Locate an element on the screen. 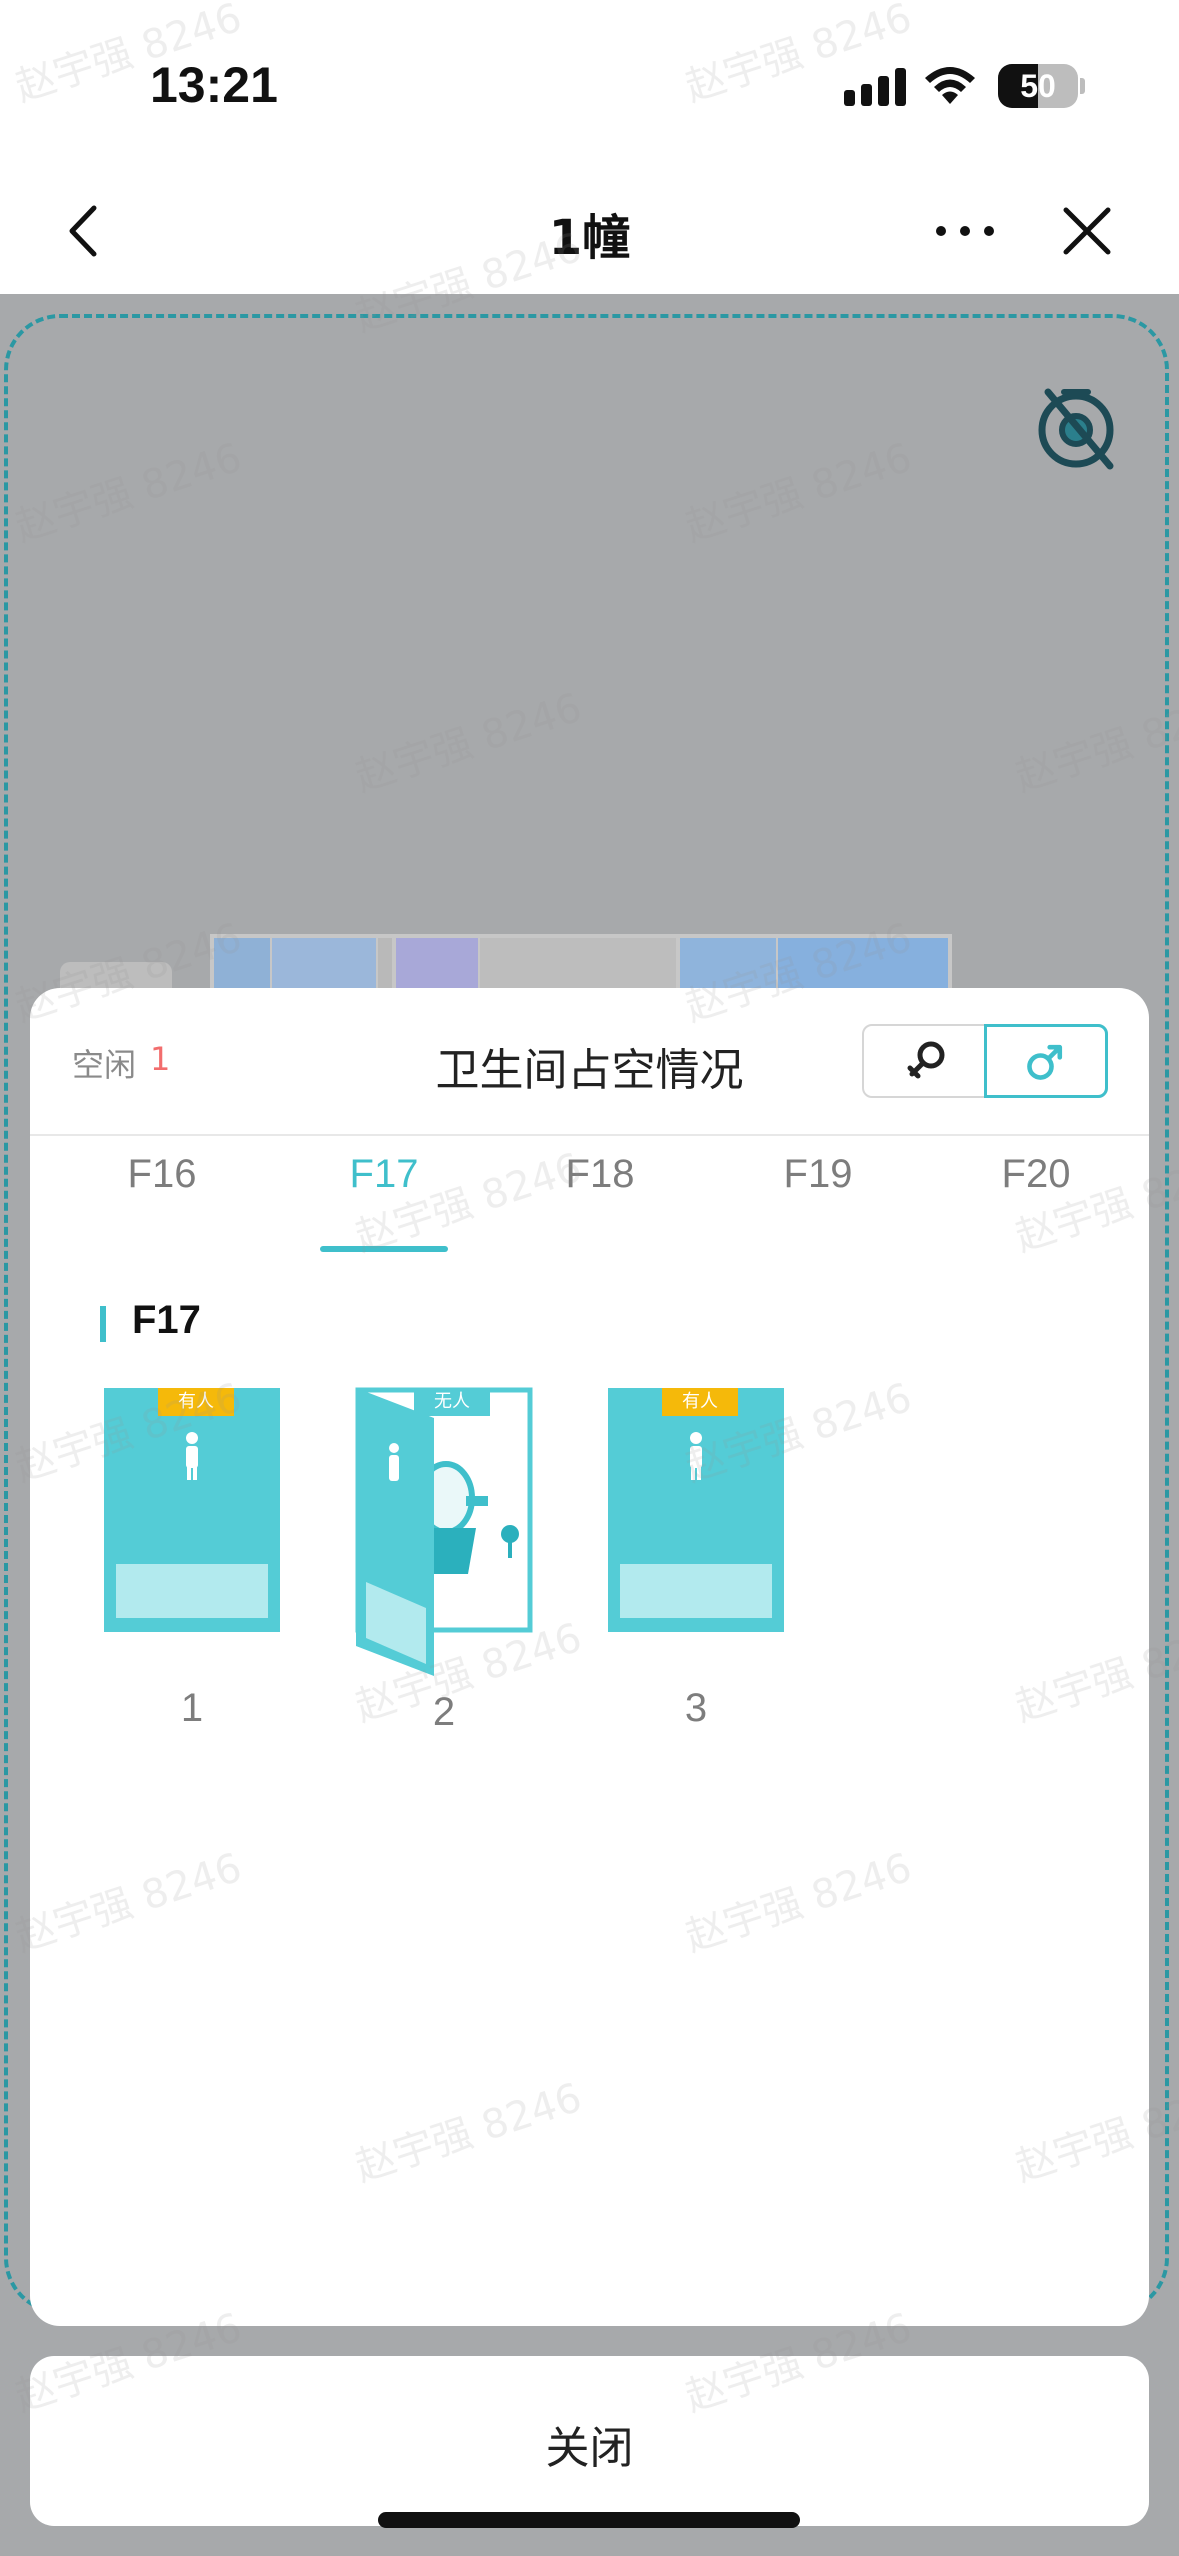  stall-2: 无人 is located at coordinates (444, 1531).